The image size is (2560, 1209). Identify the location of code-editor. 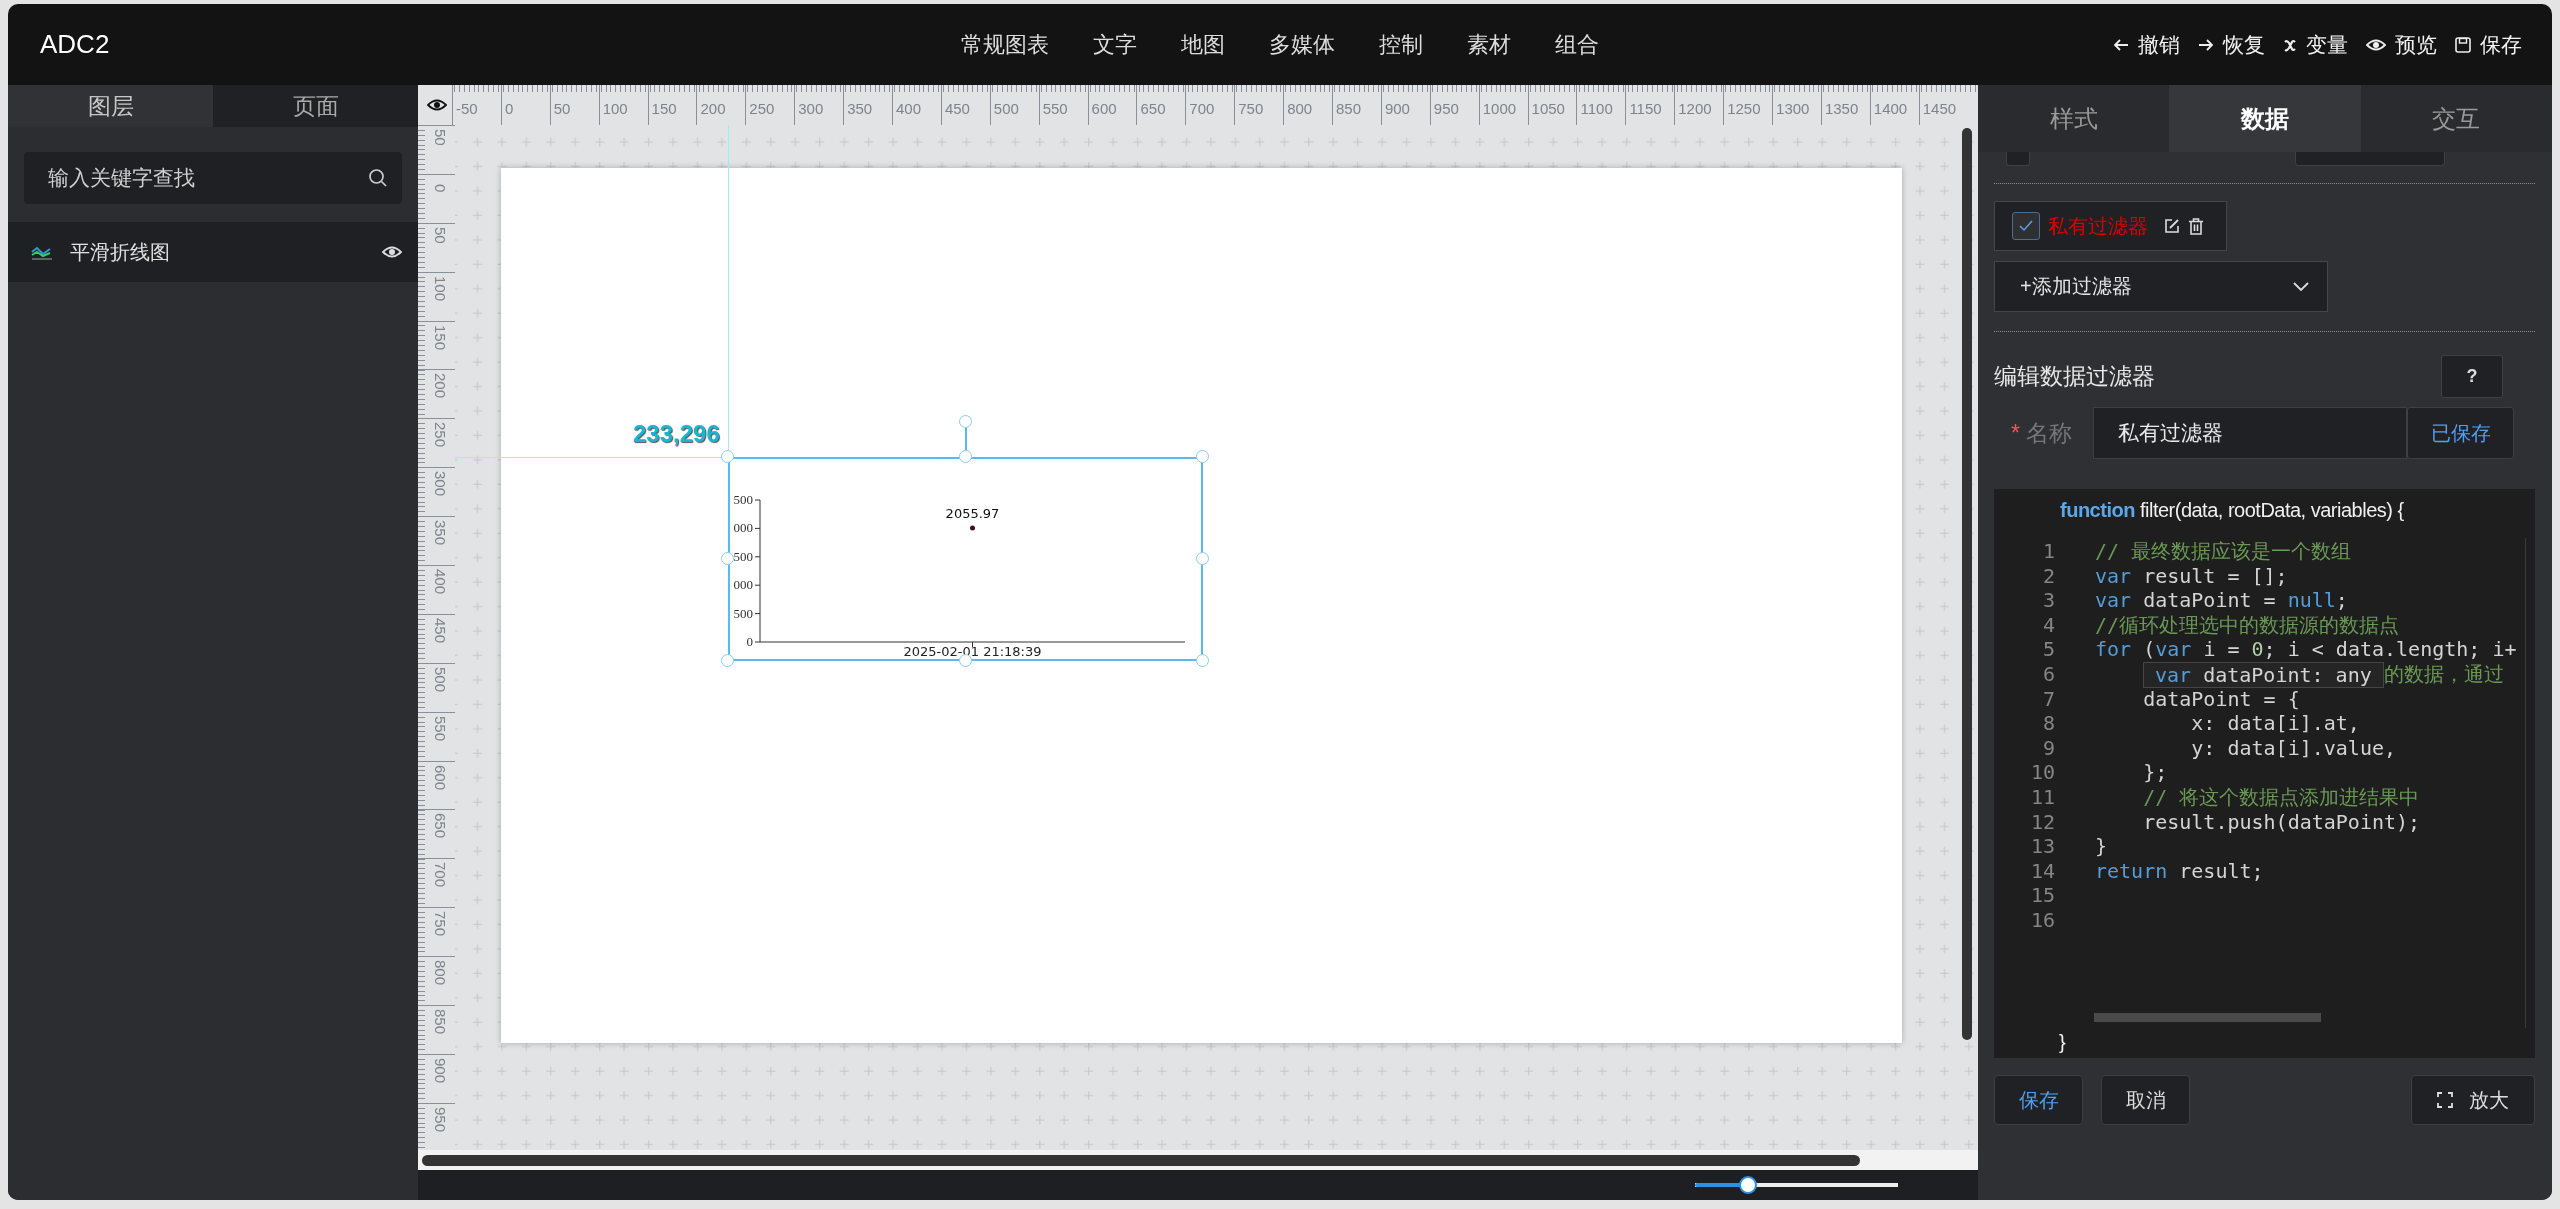
(2264, 773).